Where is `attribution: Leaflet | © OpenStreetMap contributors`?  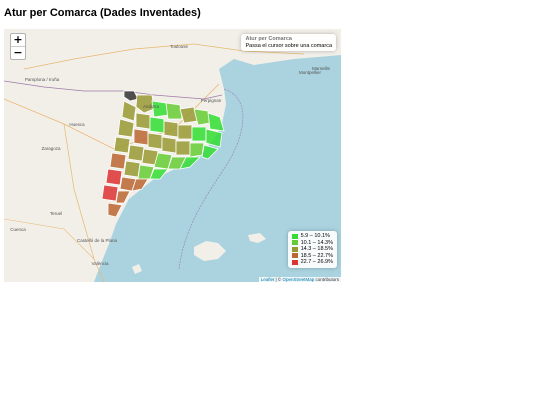 attribution: Leaflet | © OpenStreetMap contributors is located at coordinates (299, 279).